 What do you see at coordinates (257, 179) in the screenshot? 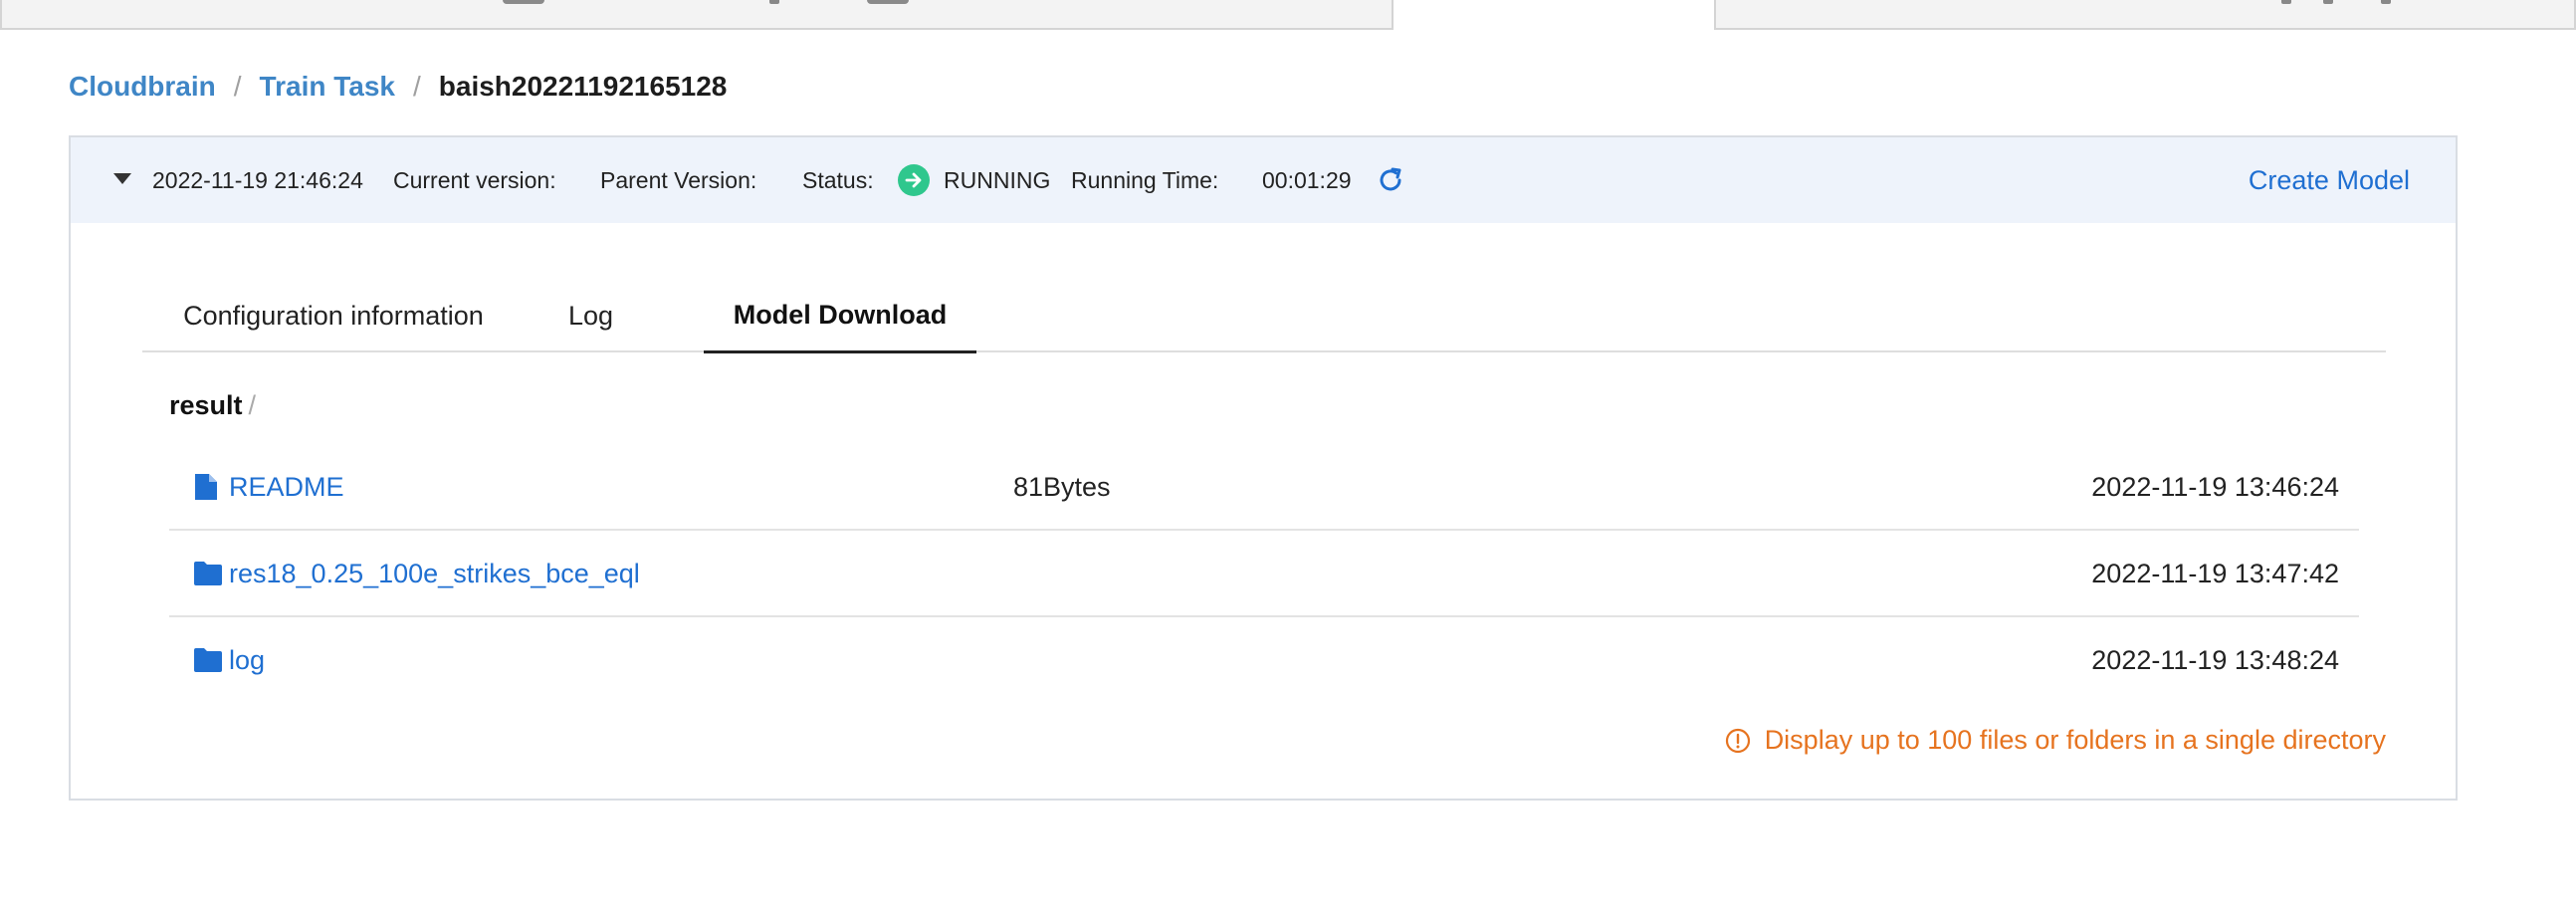
I see `version-timestamp: 2022-11-19 21:46:24` at bounding box center [257, 179].